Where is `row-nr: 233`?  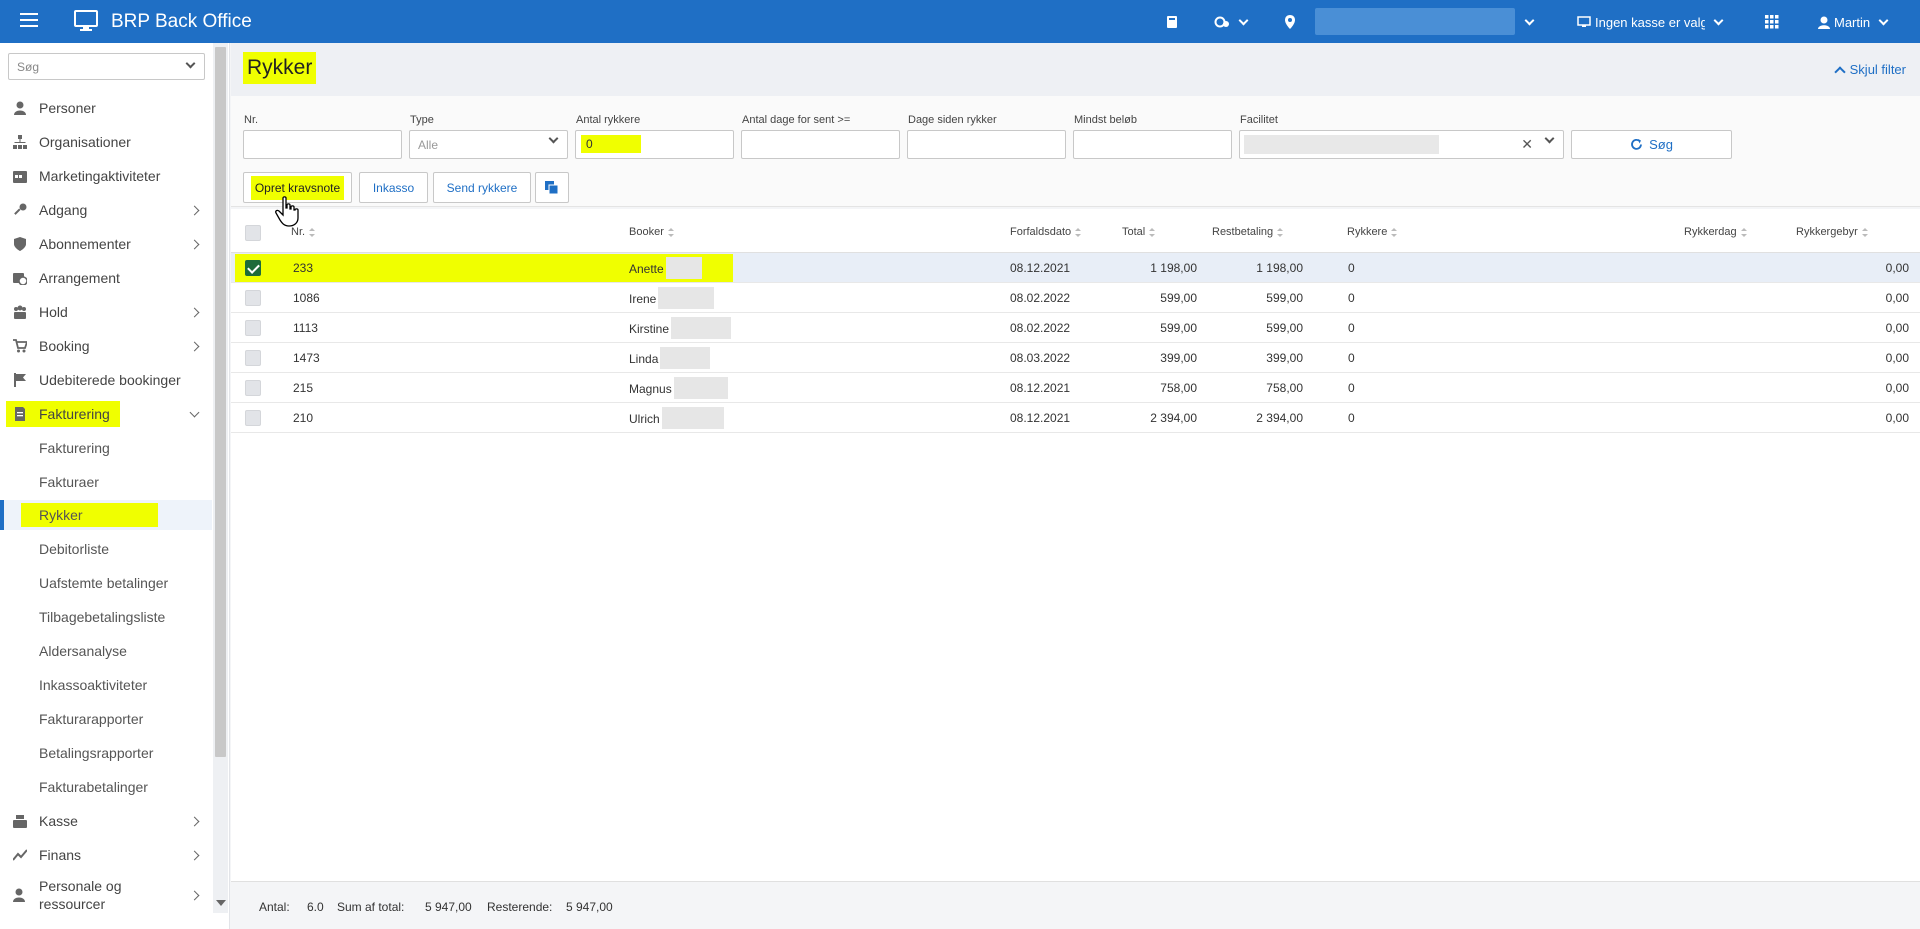
row-nr: 233 is located at coordinates (303, 268).